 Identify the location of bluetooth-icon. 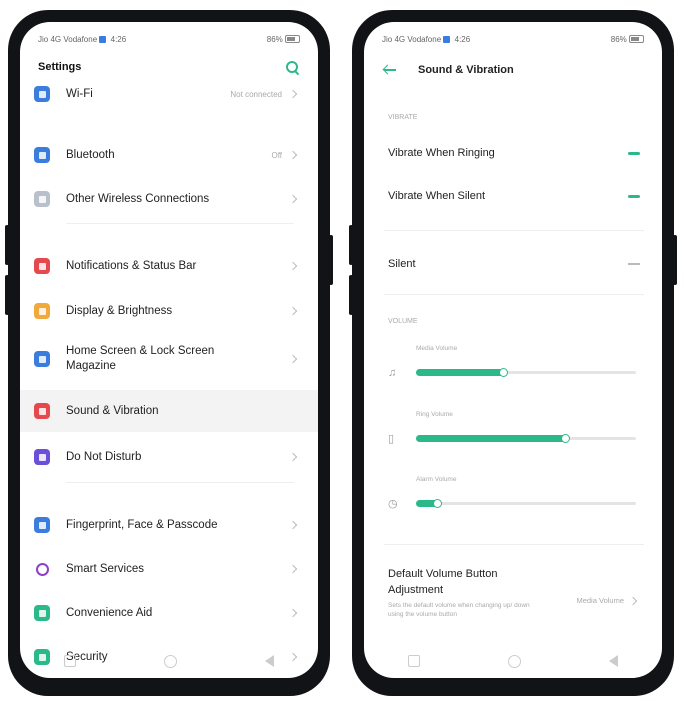
(42, 155).